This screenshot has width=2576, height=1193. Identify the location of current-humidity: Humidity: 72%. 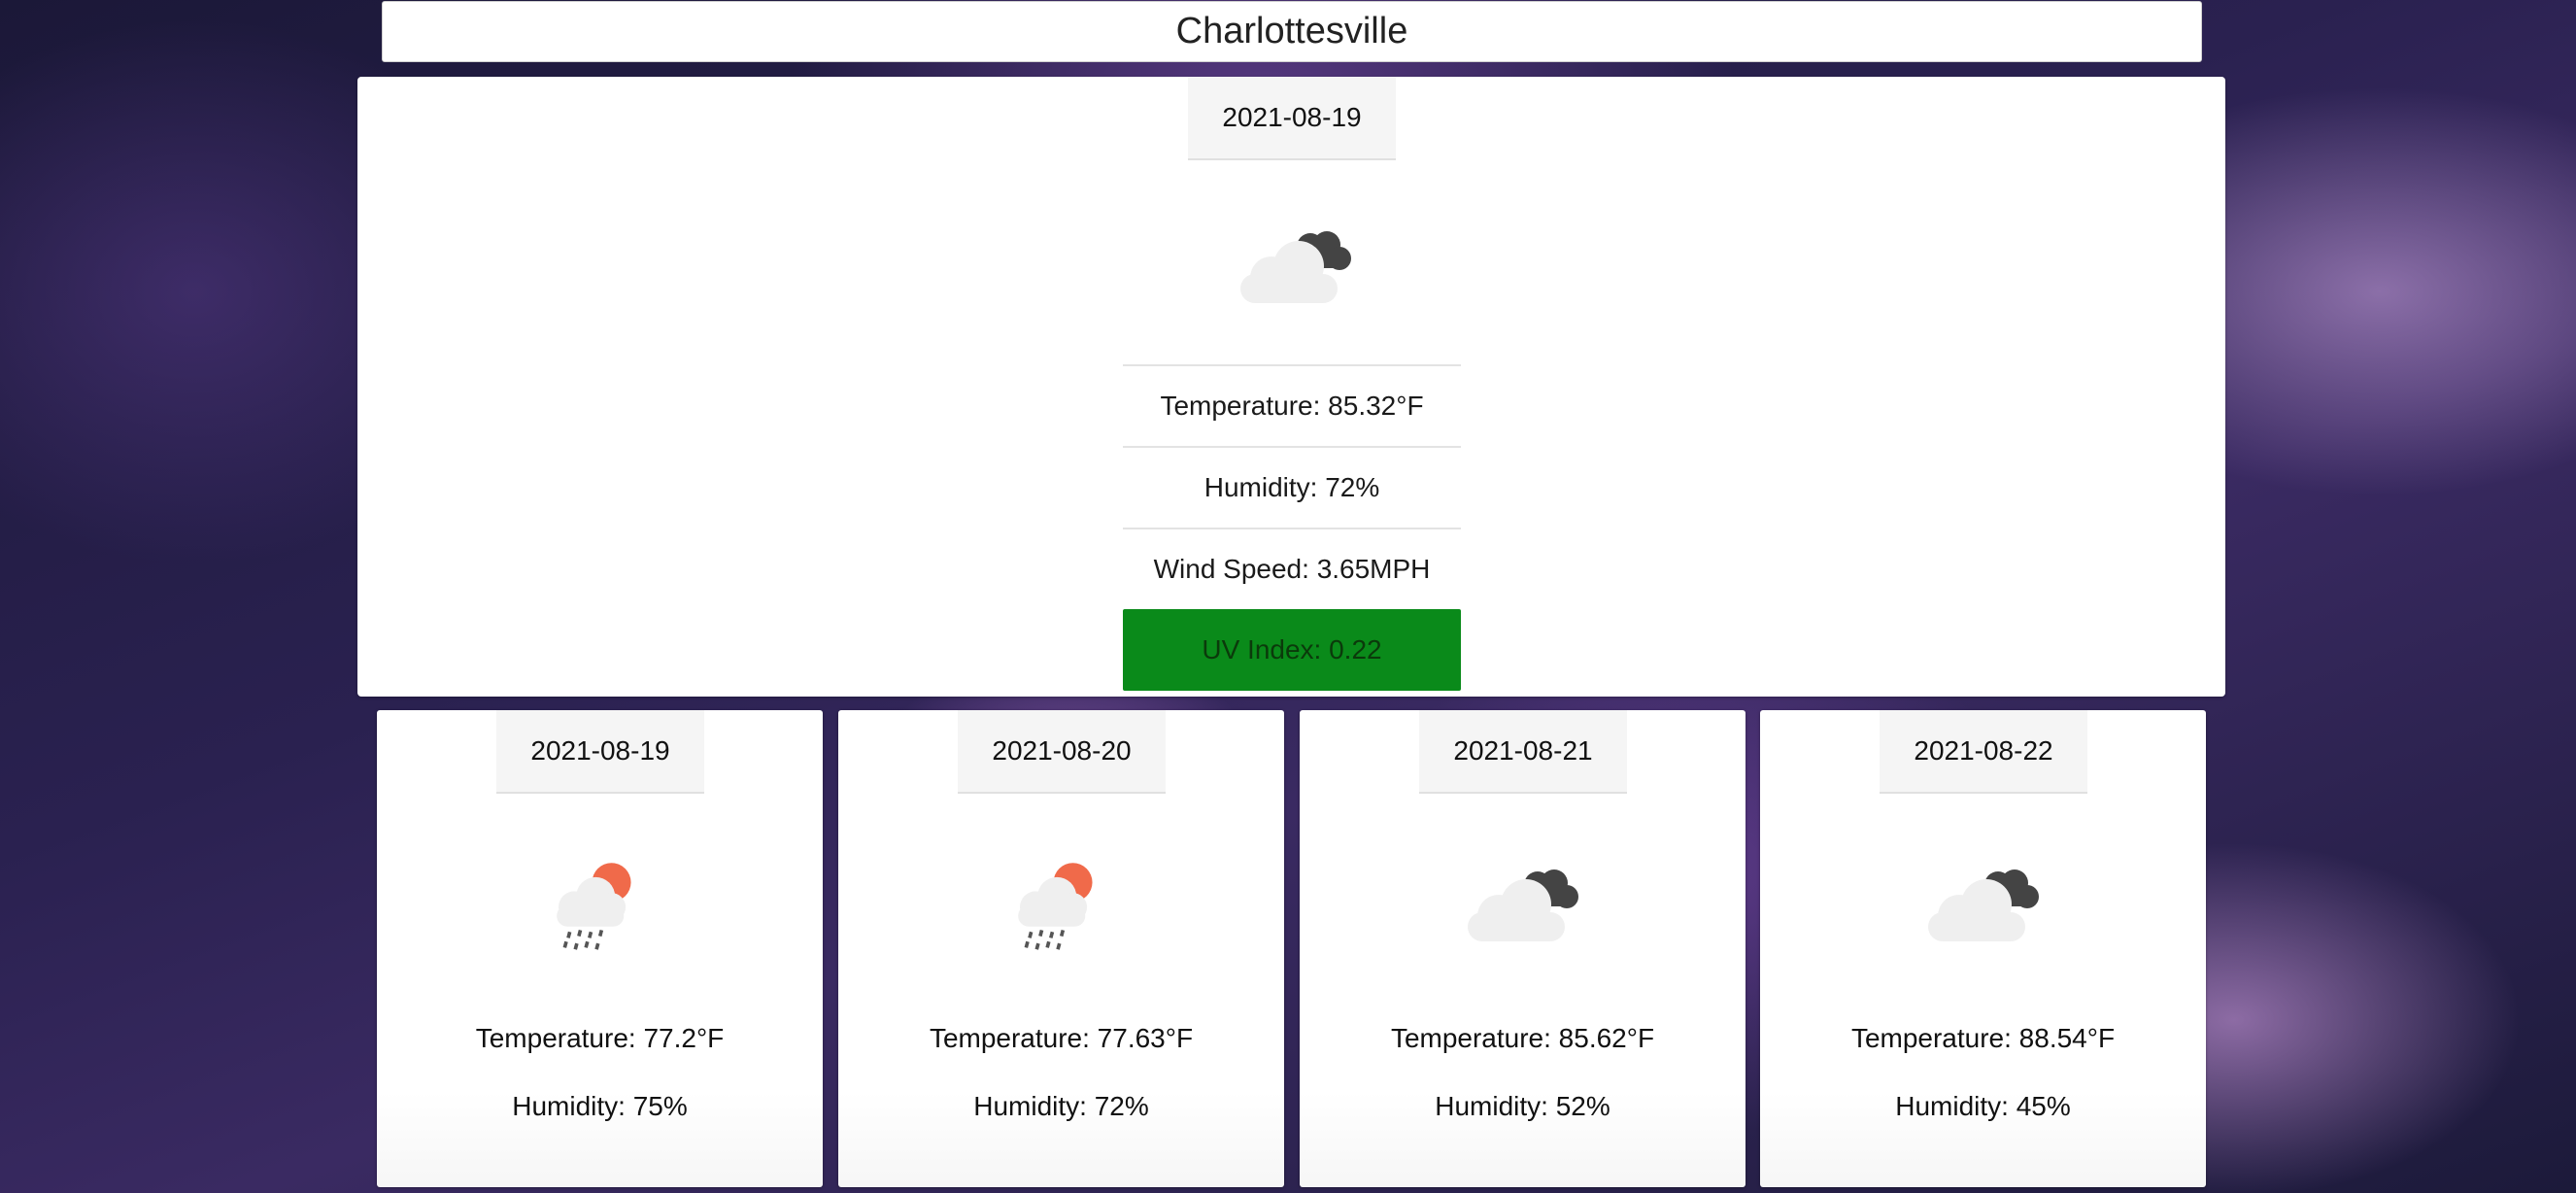
(1292, 487).